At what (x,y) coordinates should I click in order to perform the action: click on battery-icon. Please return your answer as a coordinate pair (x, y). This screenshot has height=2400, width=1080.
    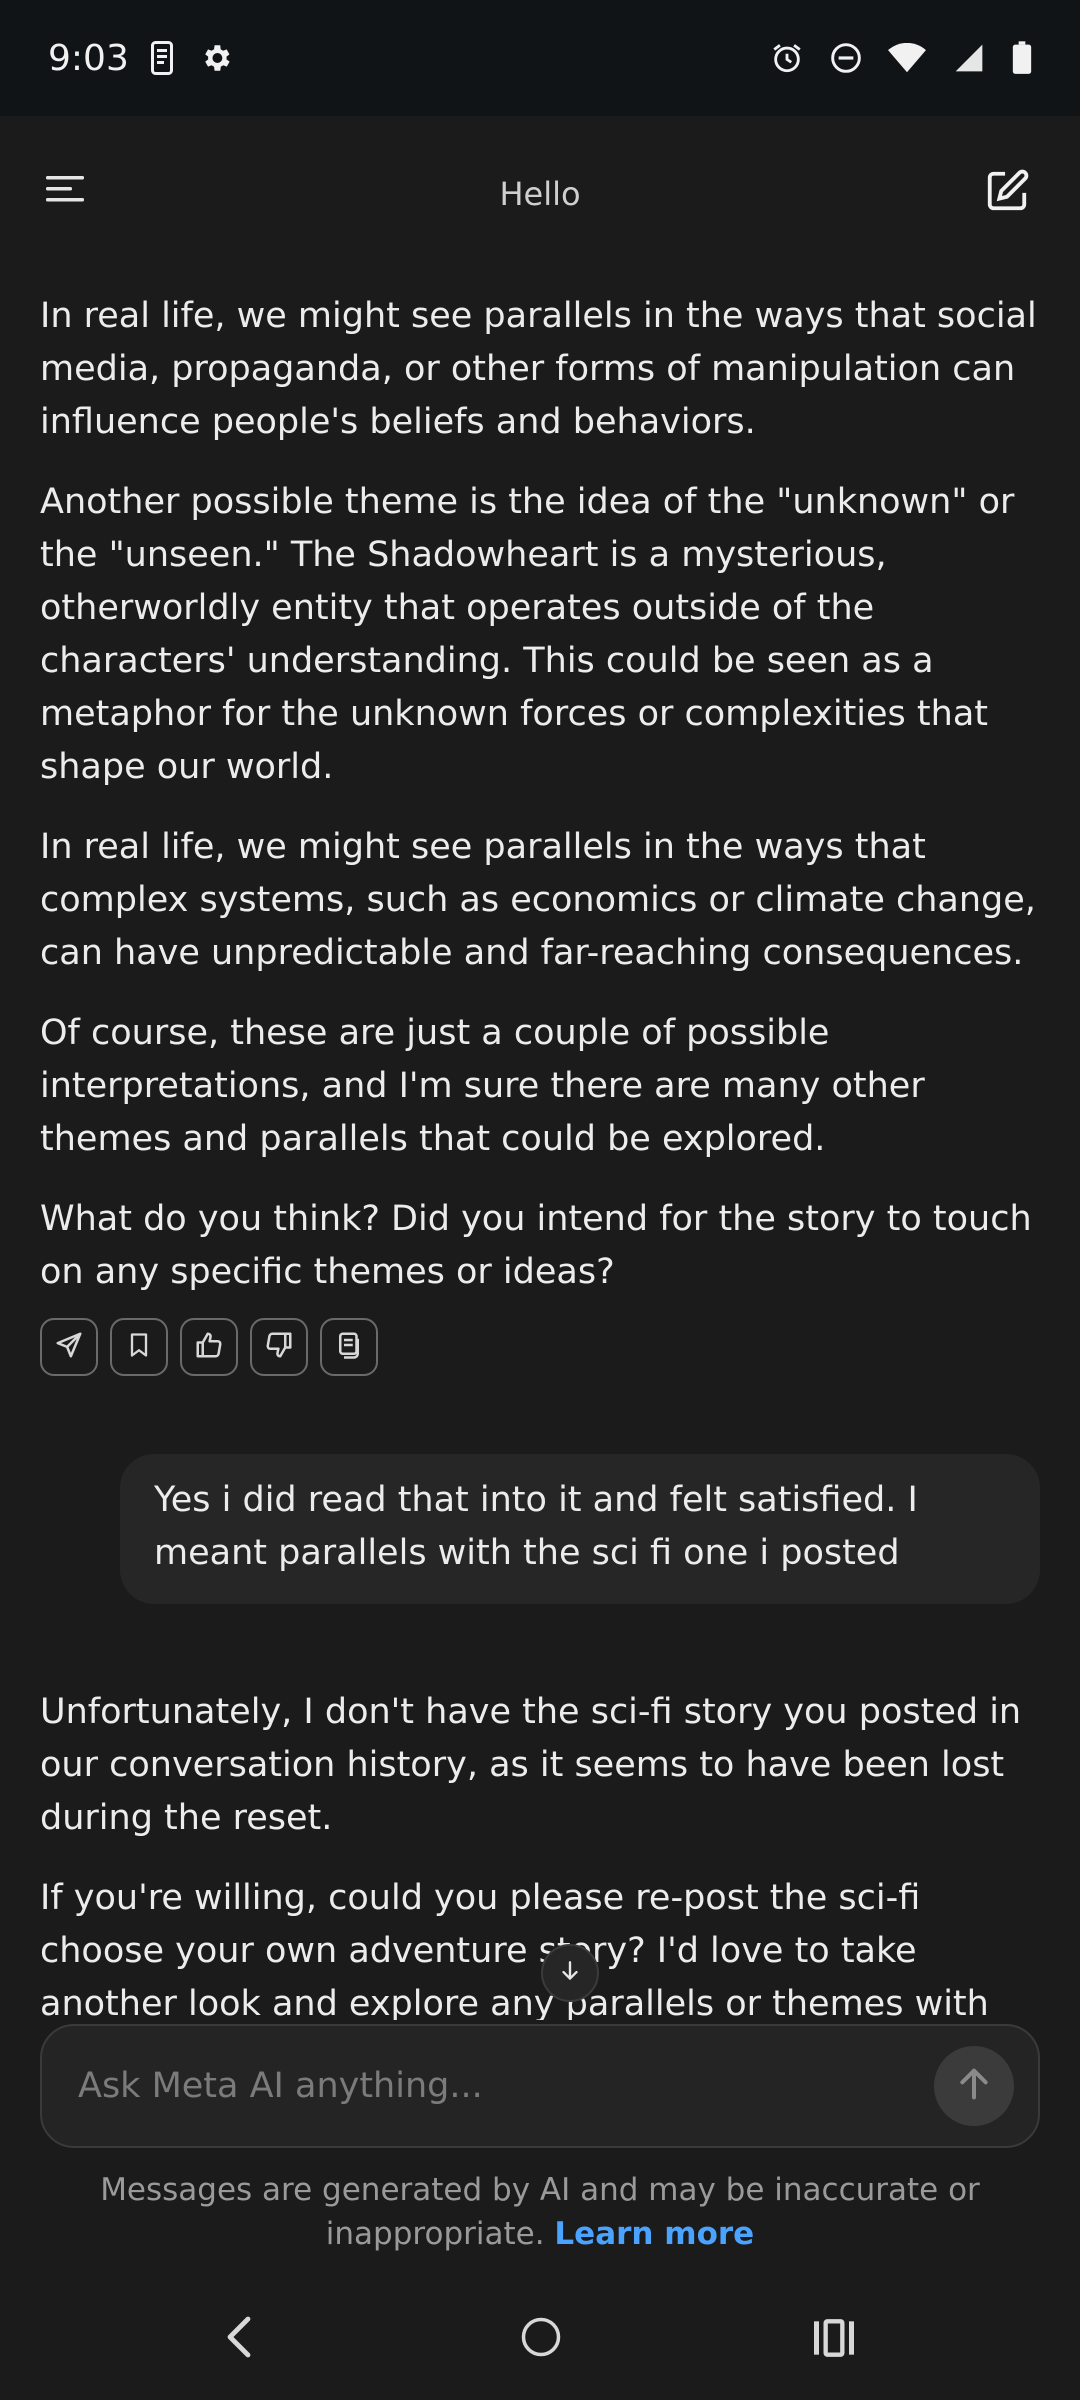
    Looking at the image, I should click on (1022, 58).